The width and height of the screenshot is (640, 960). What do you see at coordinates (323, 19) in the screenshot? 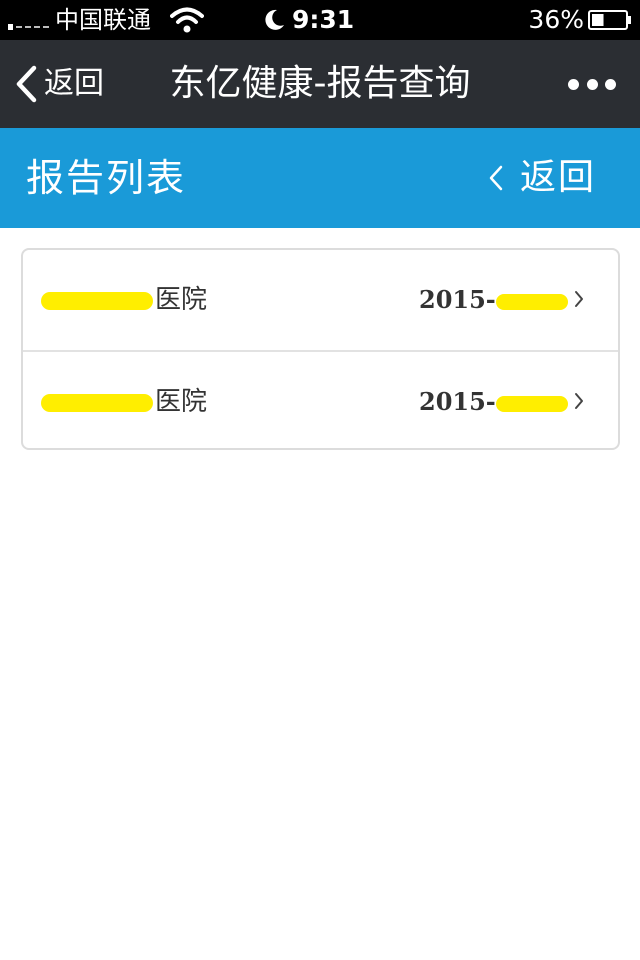
I see `status-time: 9:31` at bounding box center [323, 19].